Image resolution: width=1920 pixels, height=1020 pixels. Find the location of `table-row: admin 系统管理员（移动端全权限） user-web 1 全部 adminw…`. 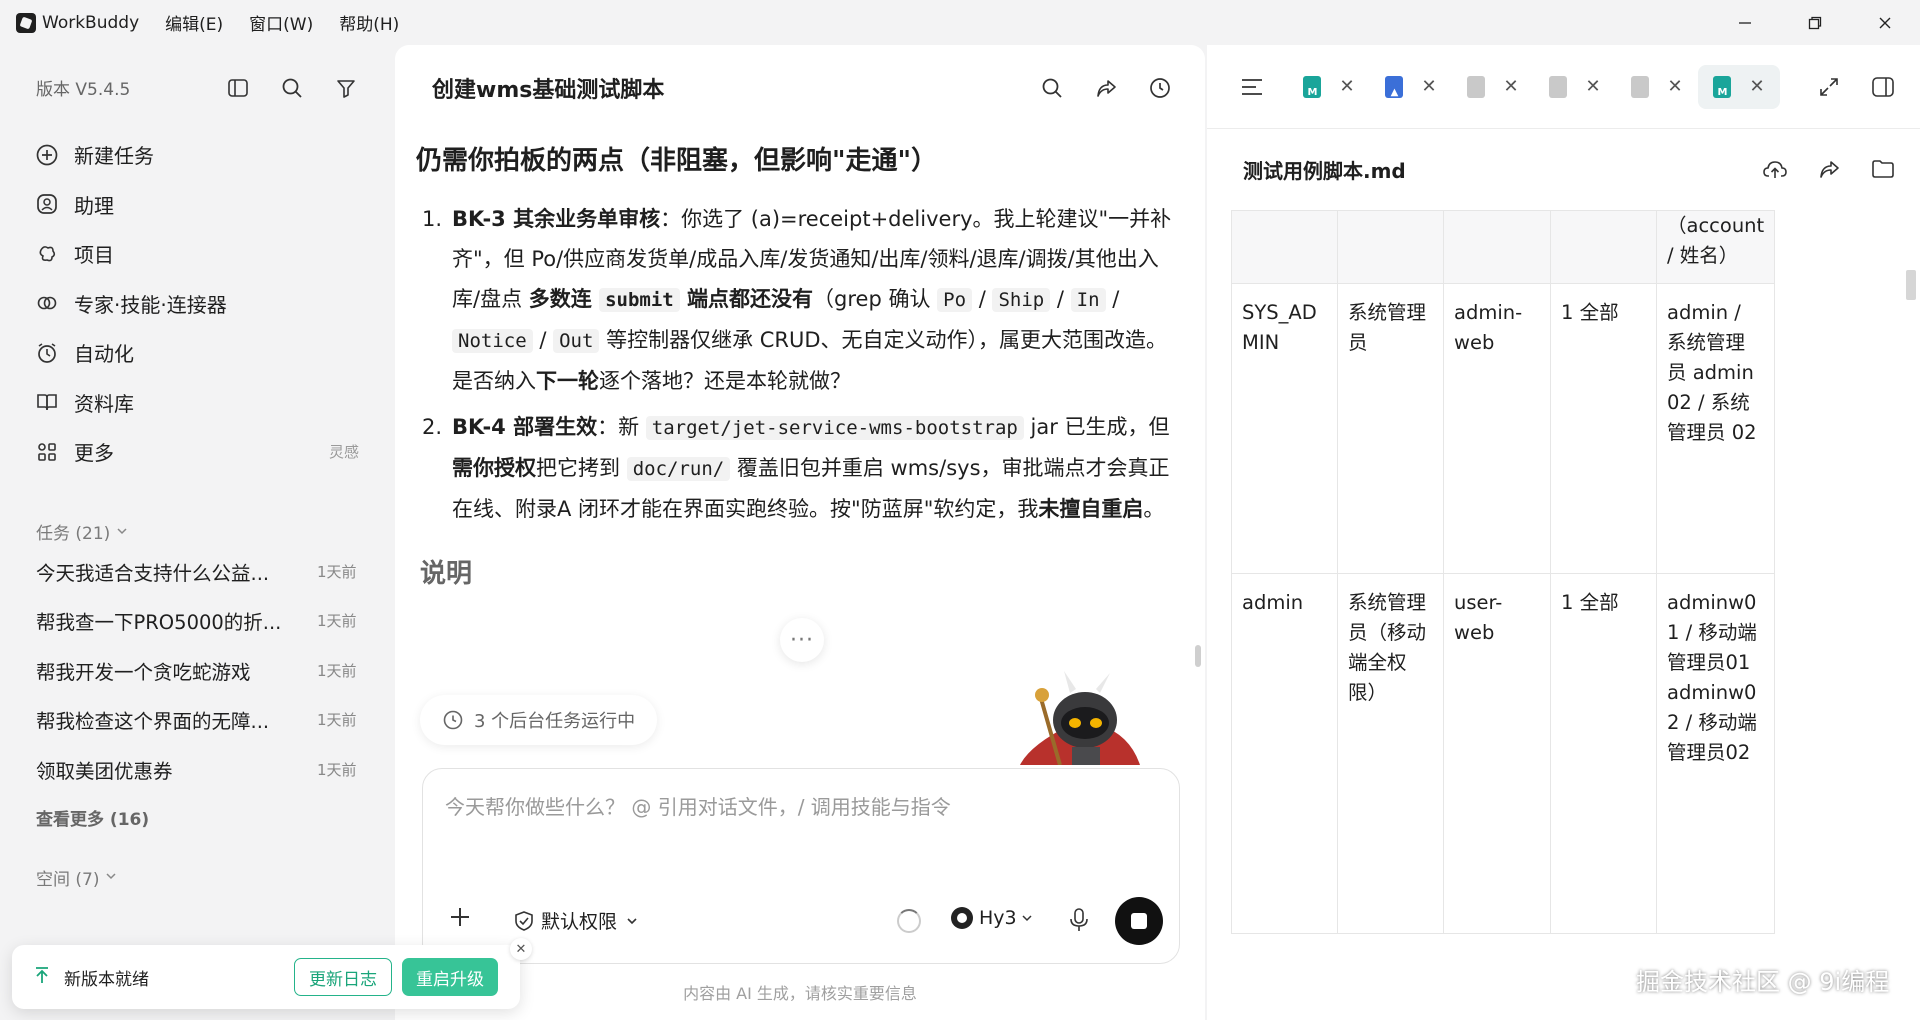

table-row: admin 系统管理员（移动端全权限） user-web 1 全部 adminw… is located at coordinates (1503, 753).